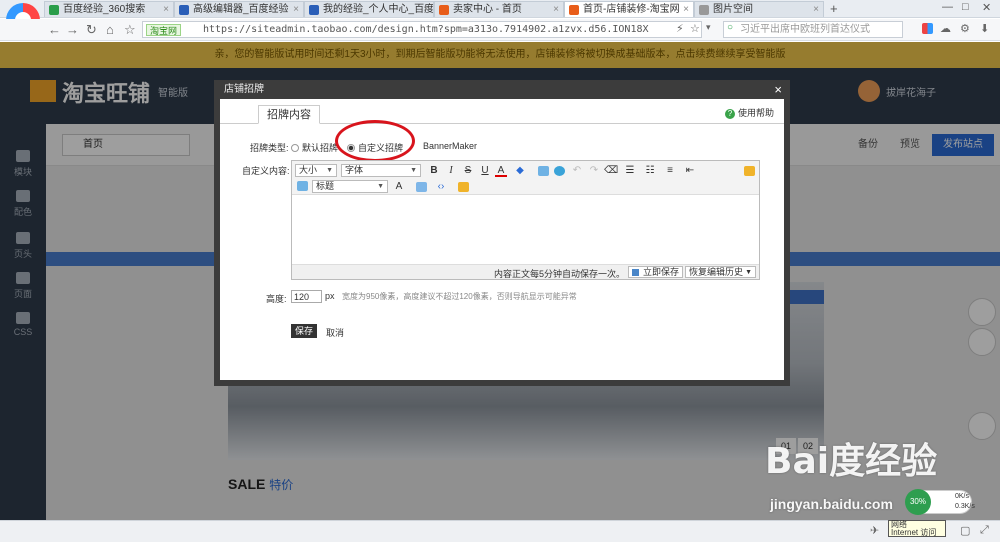  I want to click on tab-label: 百度经验_360搜索, so click(104, 9).